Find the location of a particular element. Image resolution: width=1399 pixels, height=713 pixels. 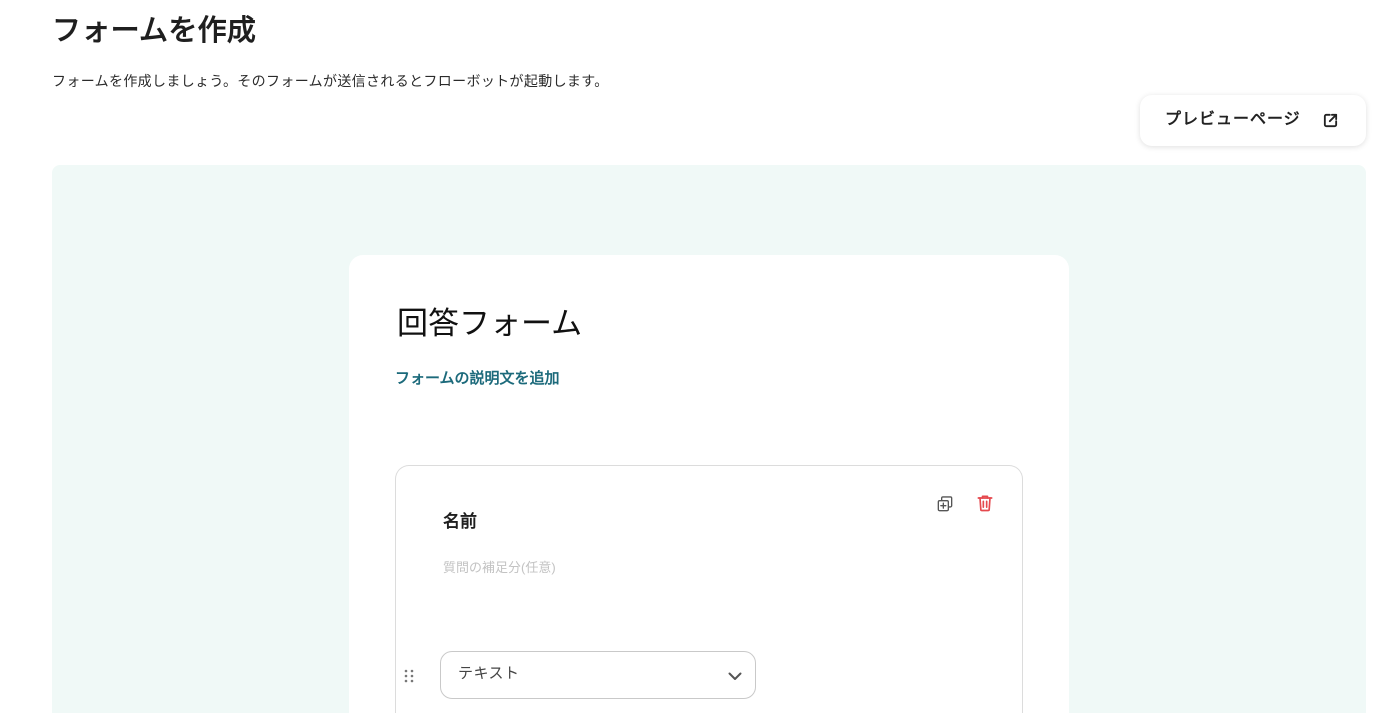

answer-type-select: テキスト is located at coordinates (598, 675).